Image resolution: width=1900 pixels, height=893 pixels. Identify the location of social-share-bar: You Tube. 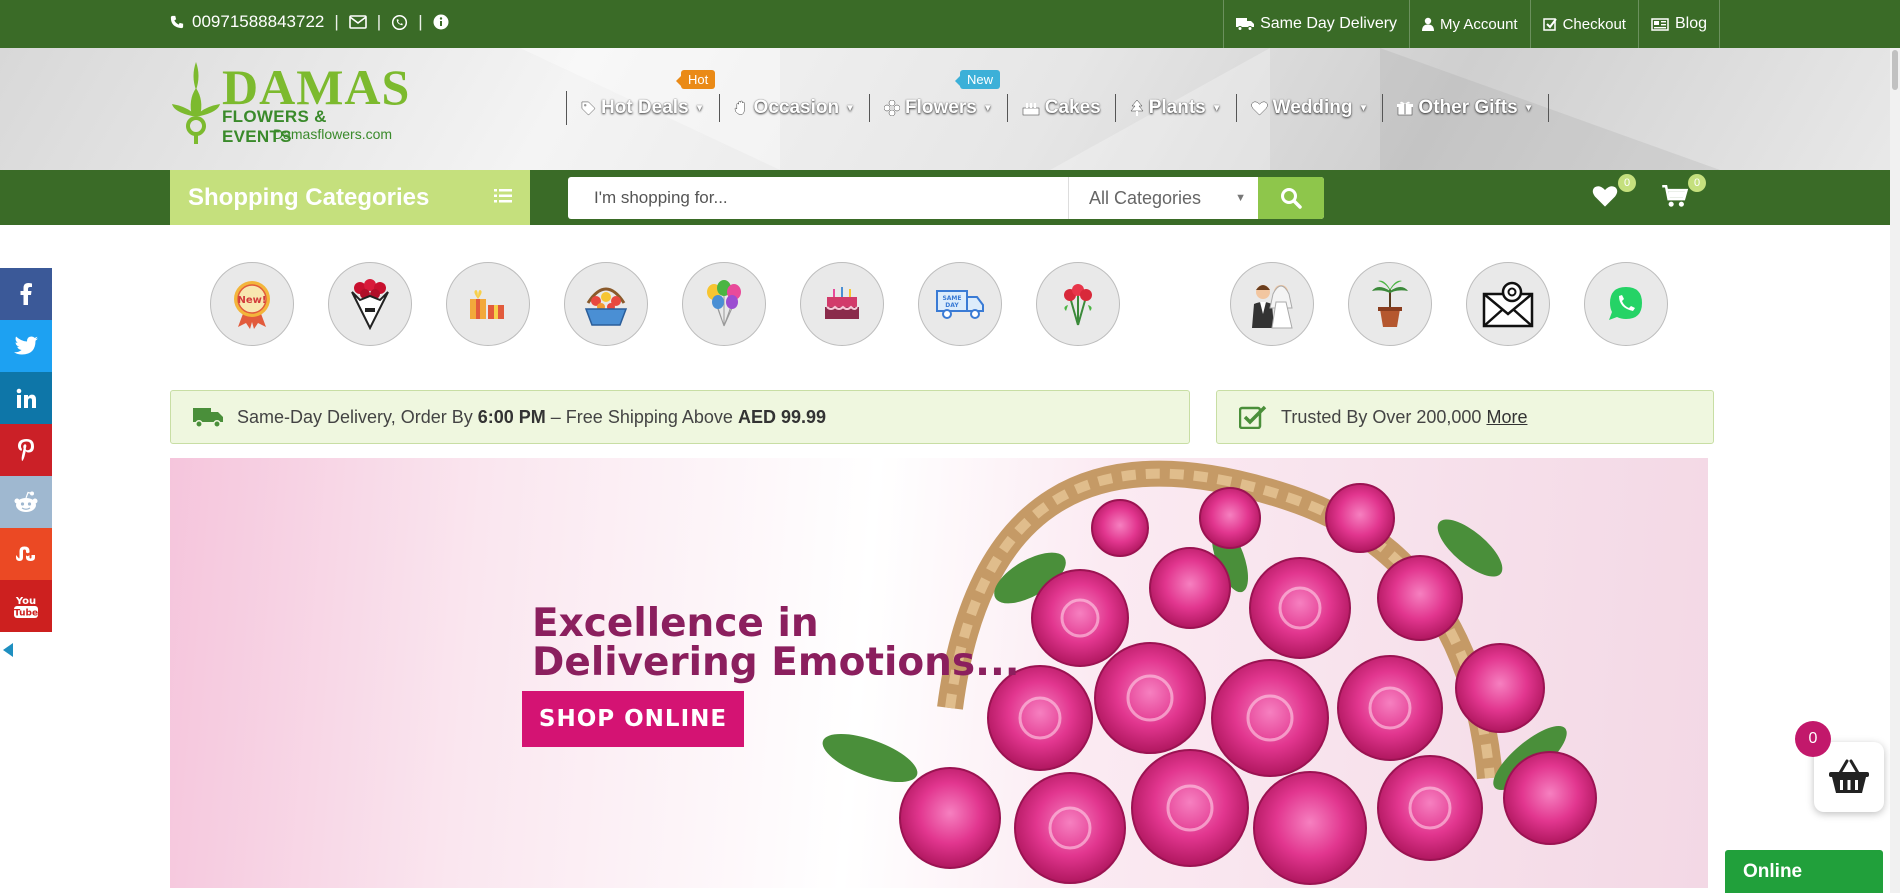
(26, 450).